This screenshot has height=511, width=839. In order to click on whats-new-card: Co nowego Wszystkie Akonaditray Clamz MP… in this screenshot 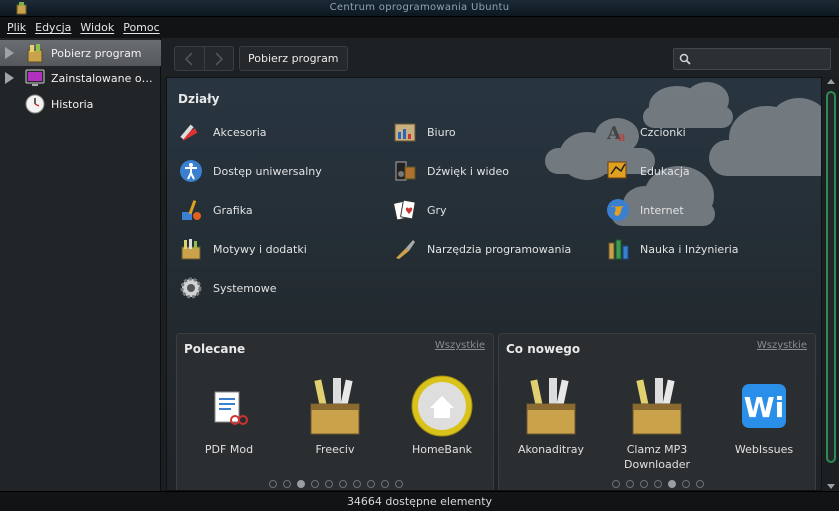, I will do `click(657, 411)`.